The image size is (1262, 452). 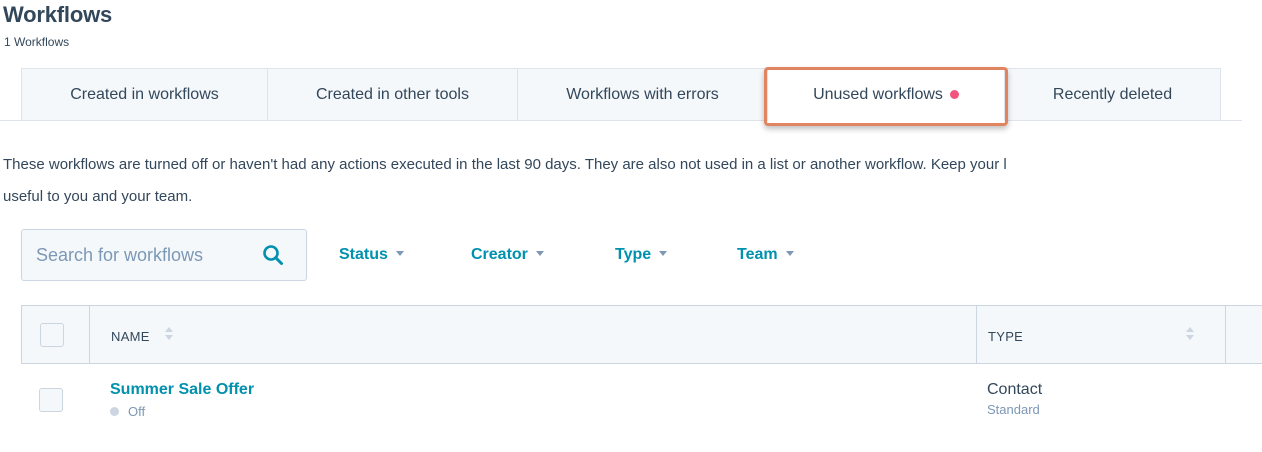 What do you see at coordinates (37, 42) in the screenshot?
I see `workflow-count: 1 Workflows` at bounding box center [37, 42].